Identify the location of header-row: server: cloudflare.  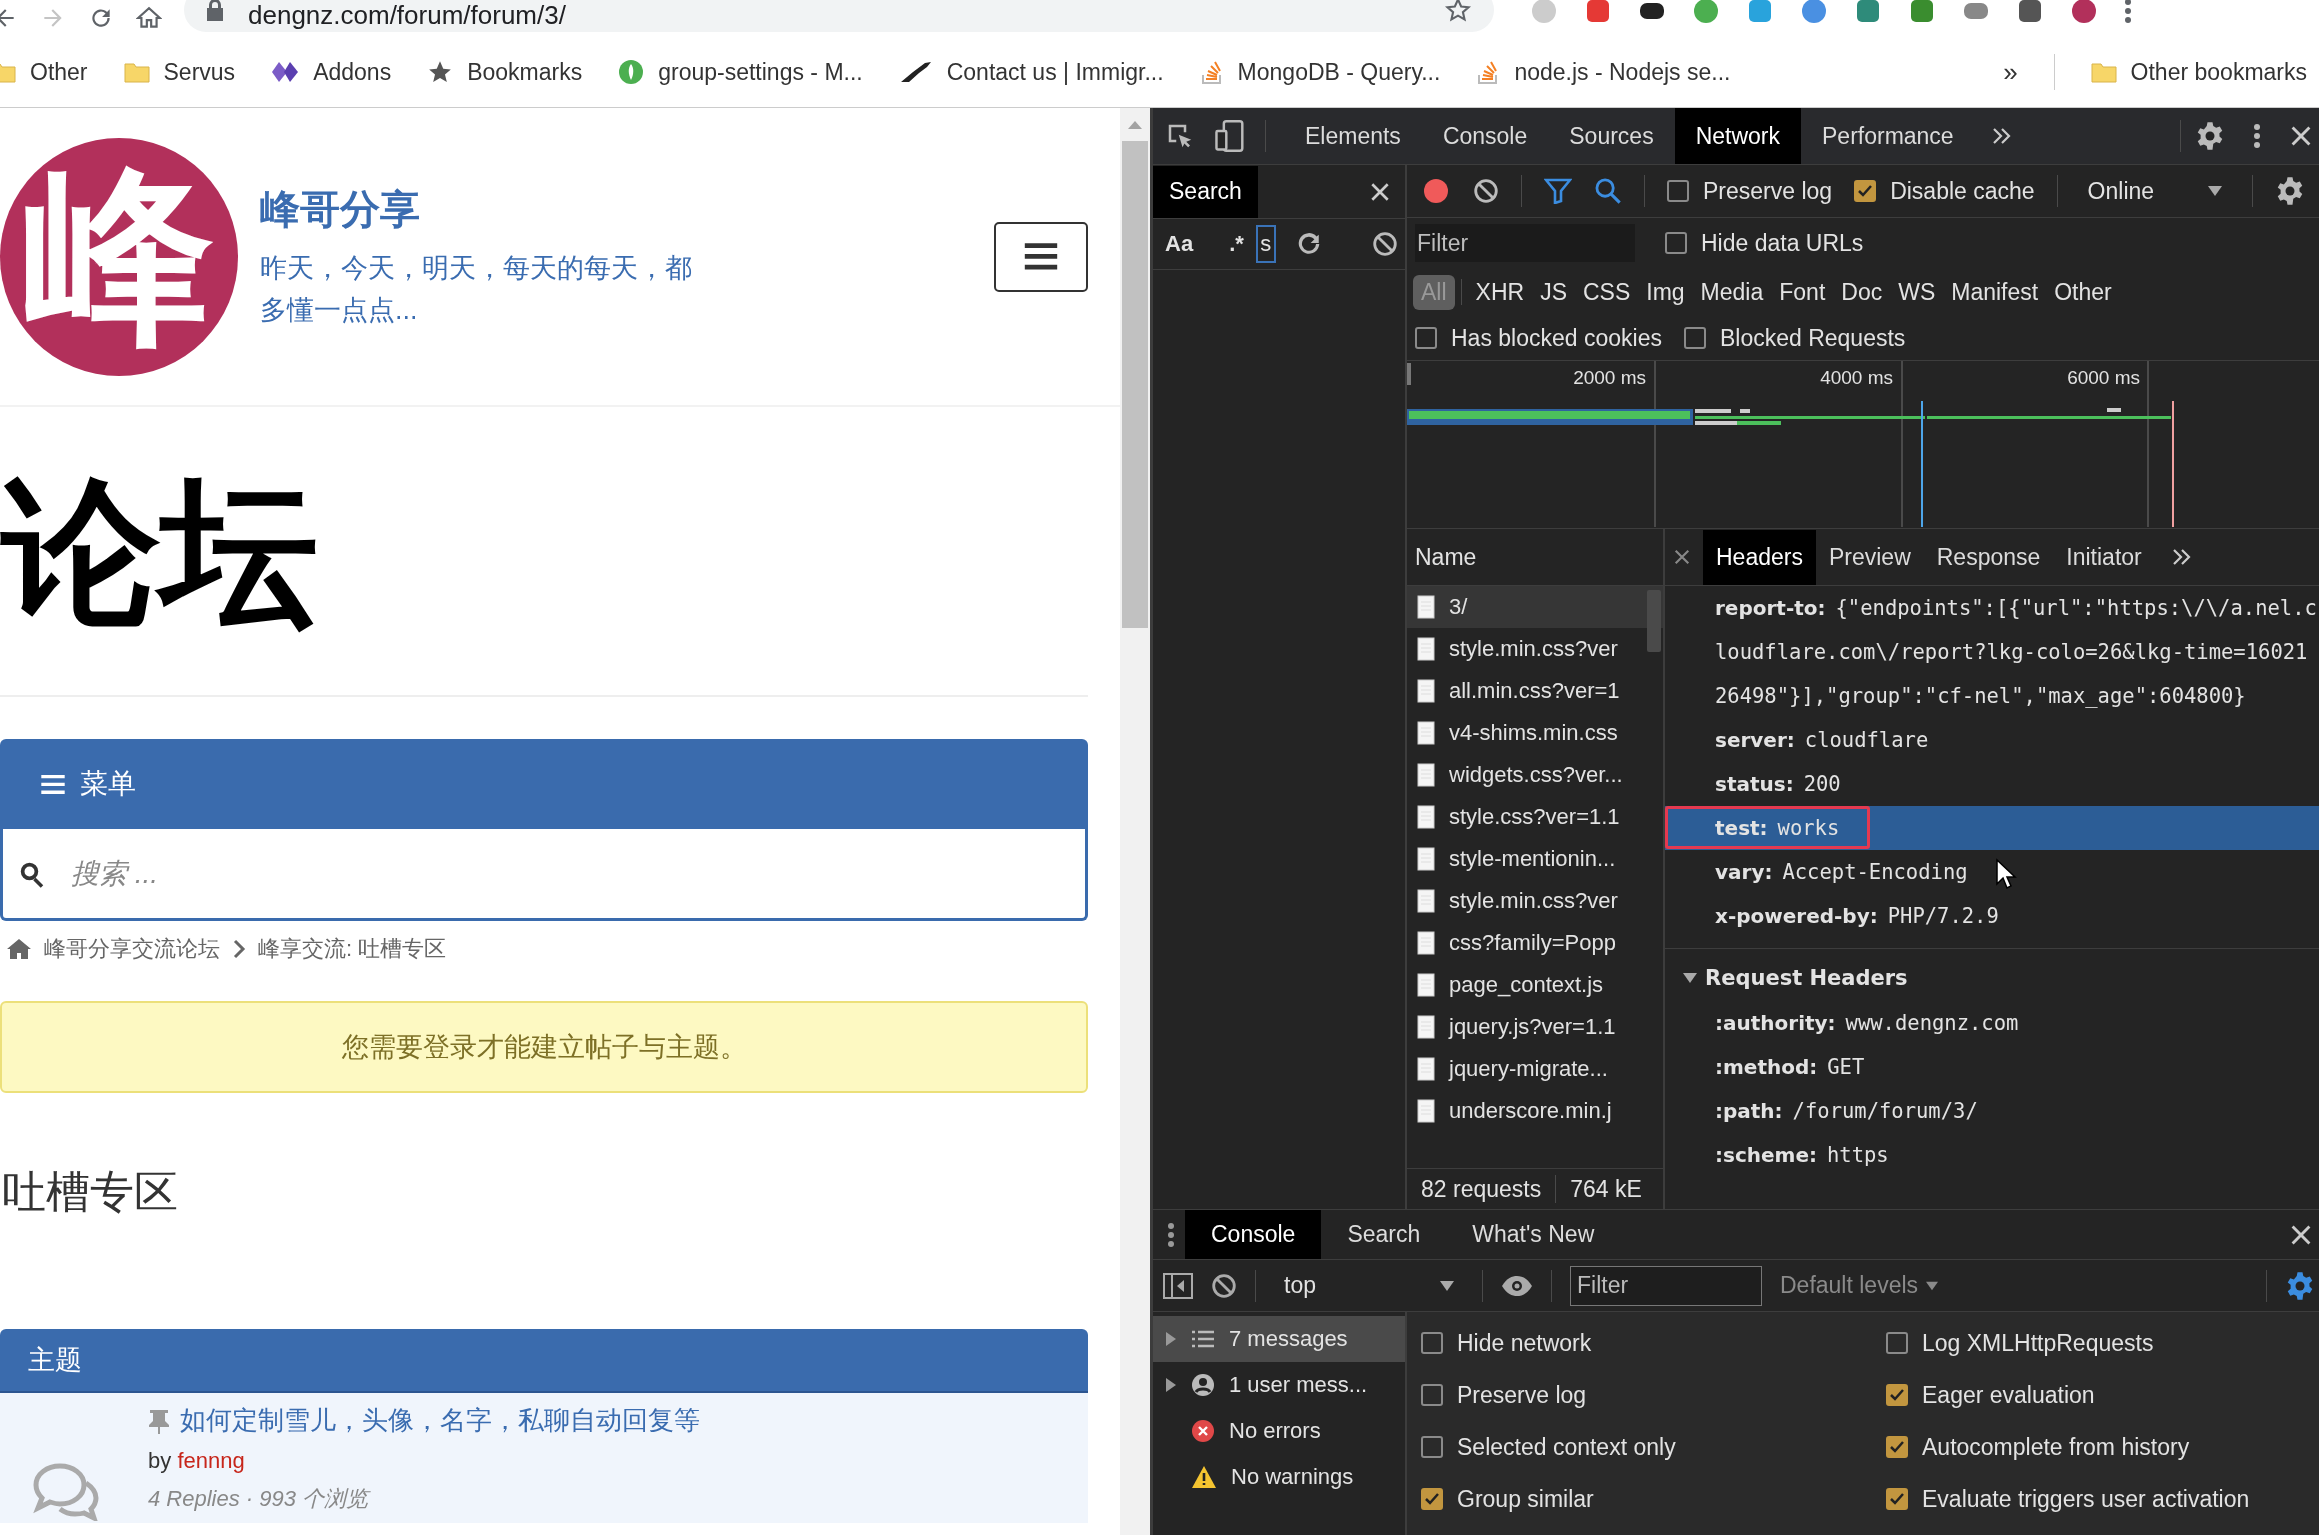
(1992, 740).